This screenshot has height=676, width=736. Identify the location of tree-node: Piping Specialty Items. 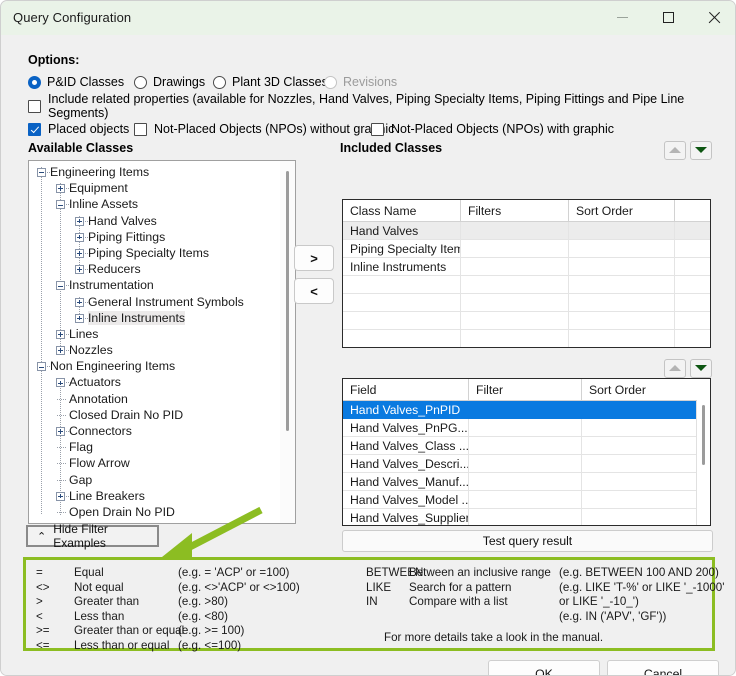
(154, 254).